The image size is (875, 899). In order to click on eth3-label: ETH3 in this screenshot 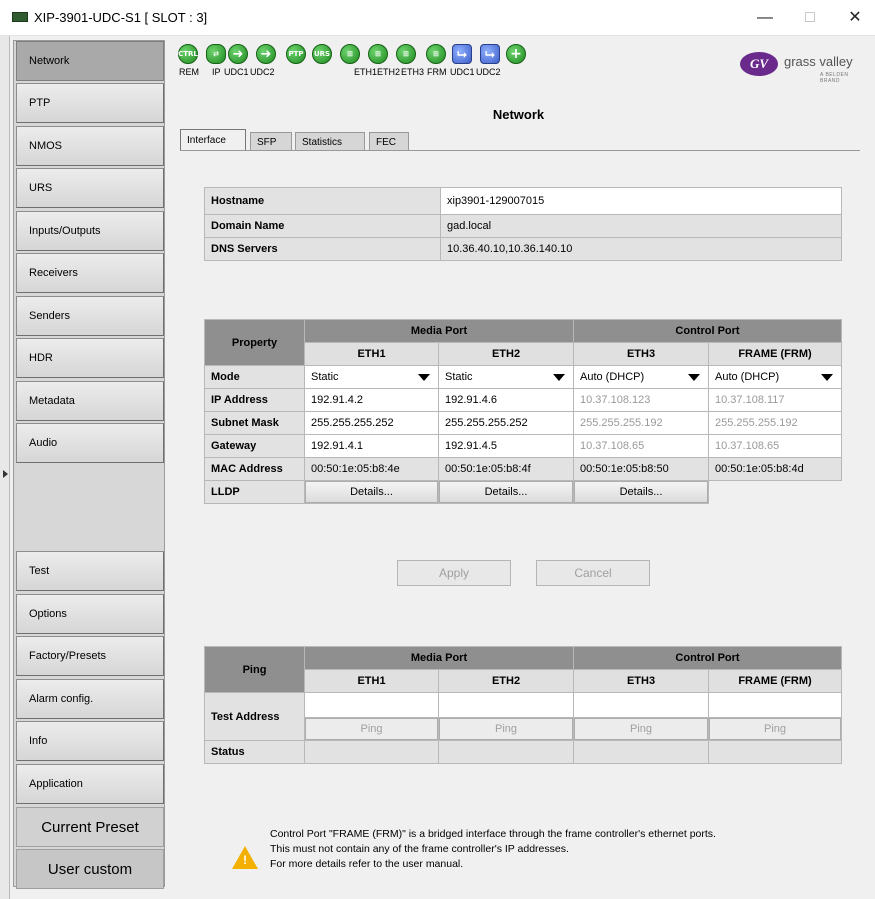, I will do `click(413, 72)`.